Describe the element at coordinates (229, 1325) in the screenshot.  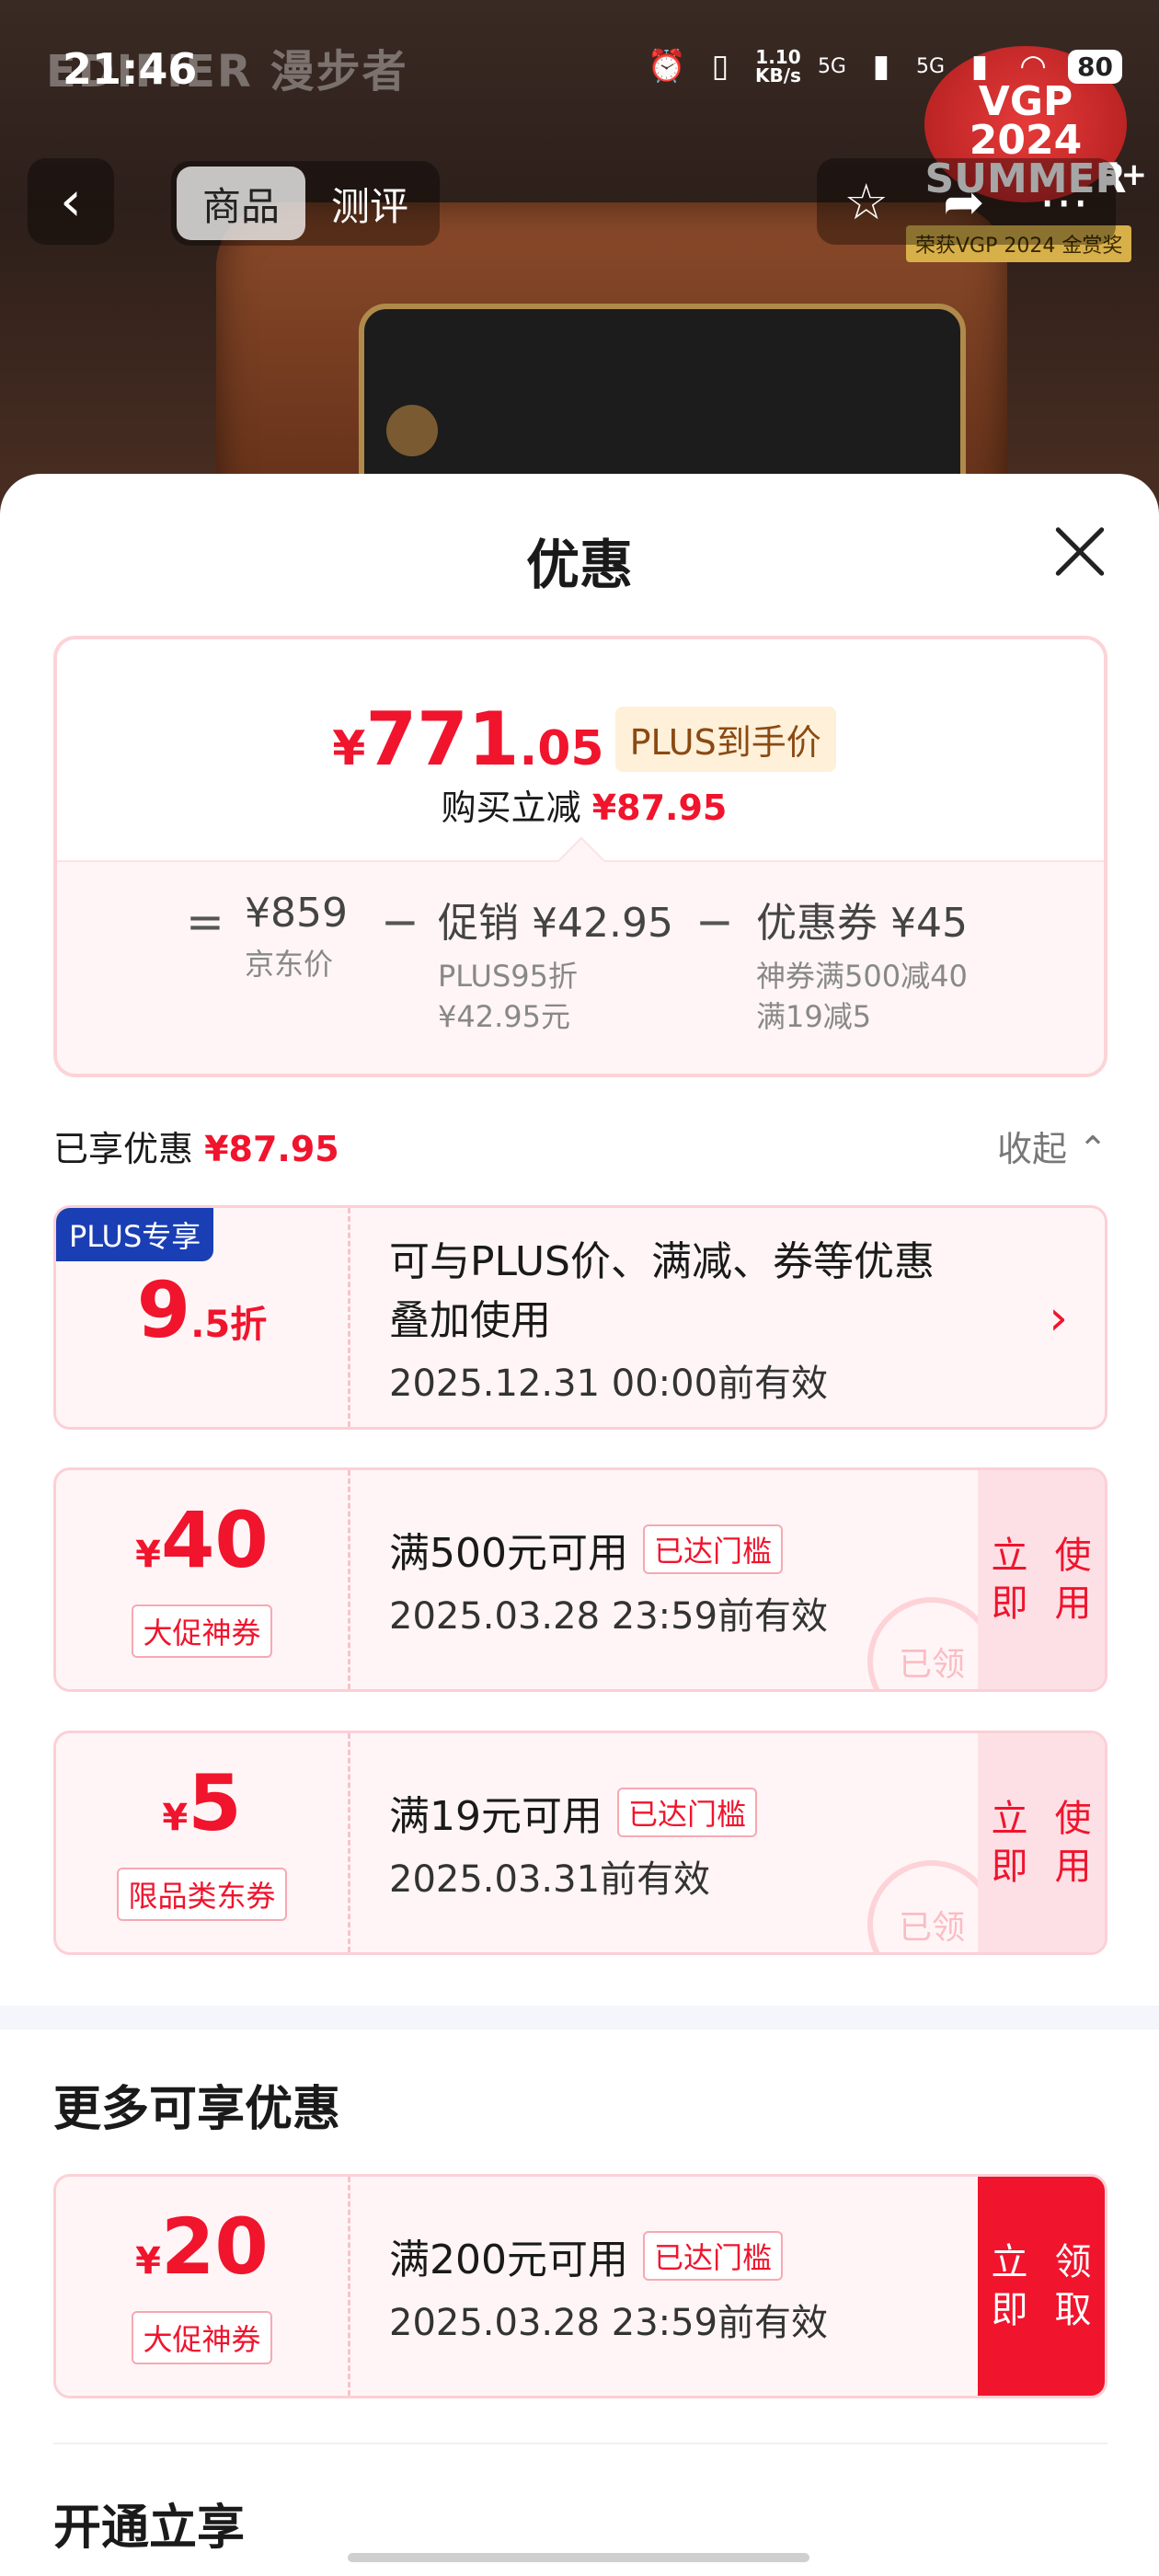
I see `coupon-amount-suffix: .5折` at that location.